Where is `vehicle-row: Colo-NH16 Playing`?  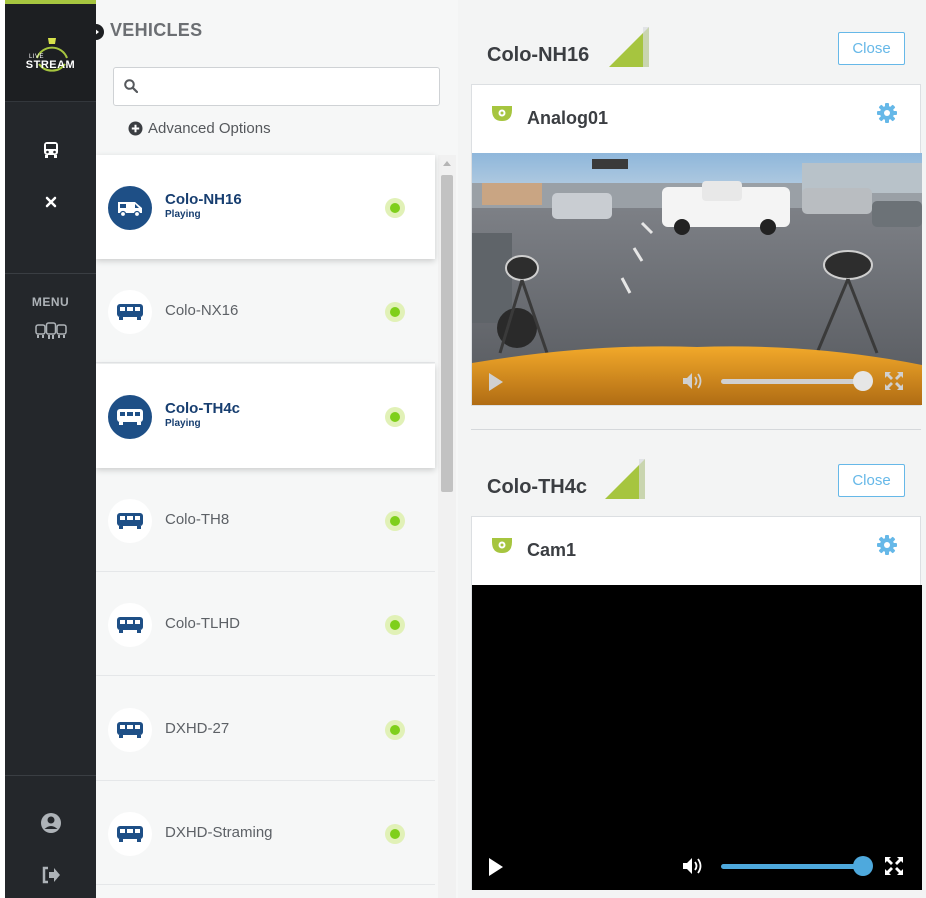 vehicle-row: Colo-NH16 Playing is located at coordinates (265, 207).